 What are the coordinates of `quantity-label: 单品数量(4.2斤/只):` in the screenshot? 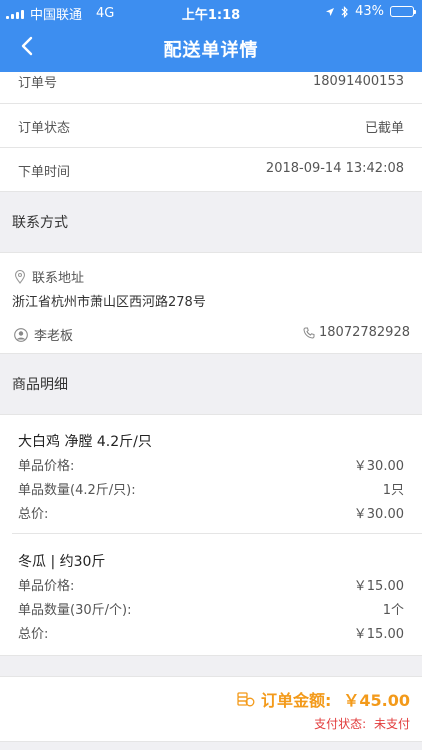 It's located at (77, 490).